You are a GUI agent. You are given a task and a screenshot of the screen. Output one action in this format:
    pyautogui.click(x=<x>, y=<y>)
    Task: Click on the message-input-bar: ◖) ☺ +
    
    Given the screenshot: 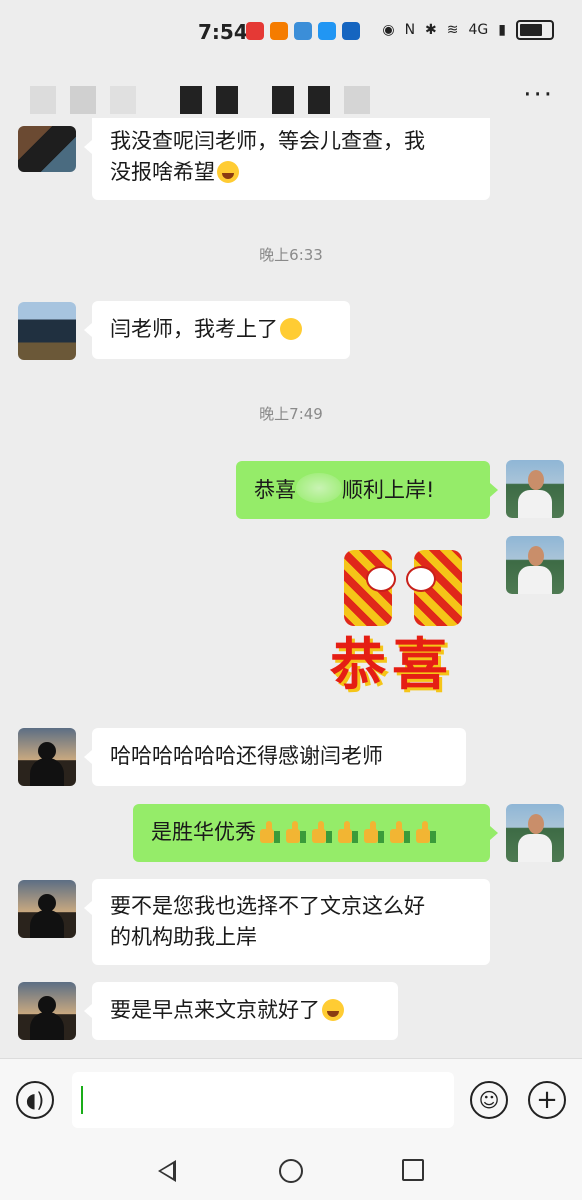 What is the action you would take?
    pyautogui.click(x=291, y=1100)
    